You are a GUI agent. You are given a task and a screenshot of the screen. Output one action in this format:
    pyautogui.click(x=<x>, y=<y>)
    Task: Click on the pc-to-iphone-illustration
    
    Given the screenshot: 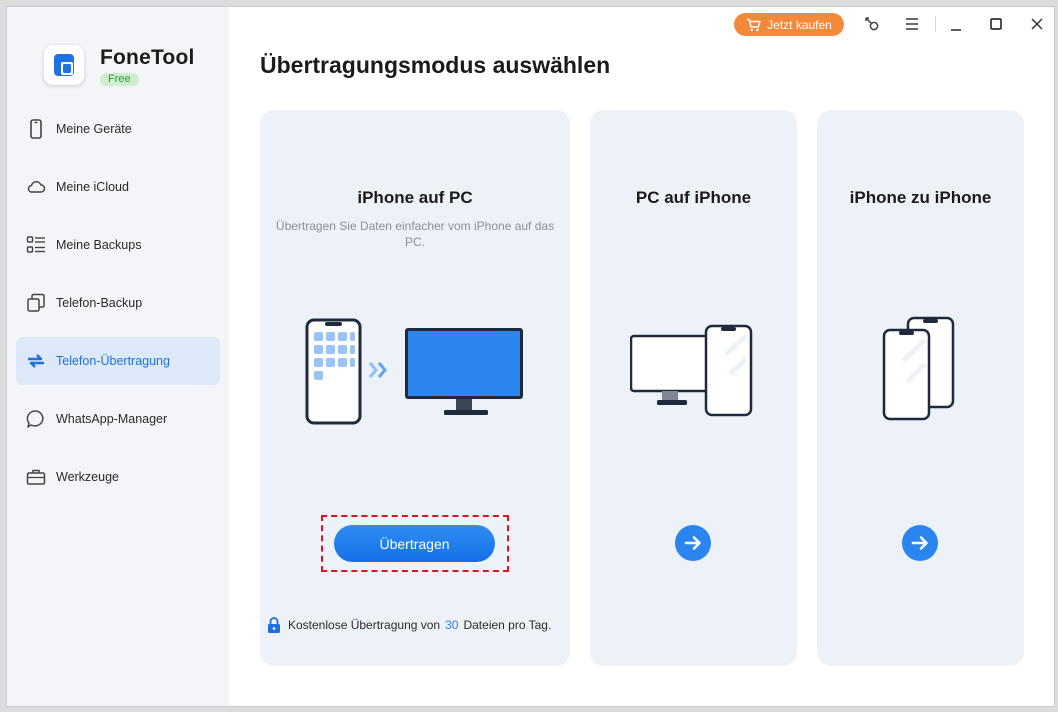 What is the action you would take?
    pyautogui.click(x=691, y=370)
    